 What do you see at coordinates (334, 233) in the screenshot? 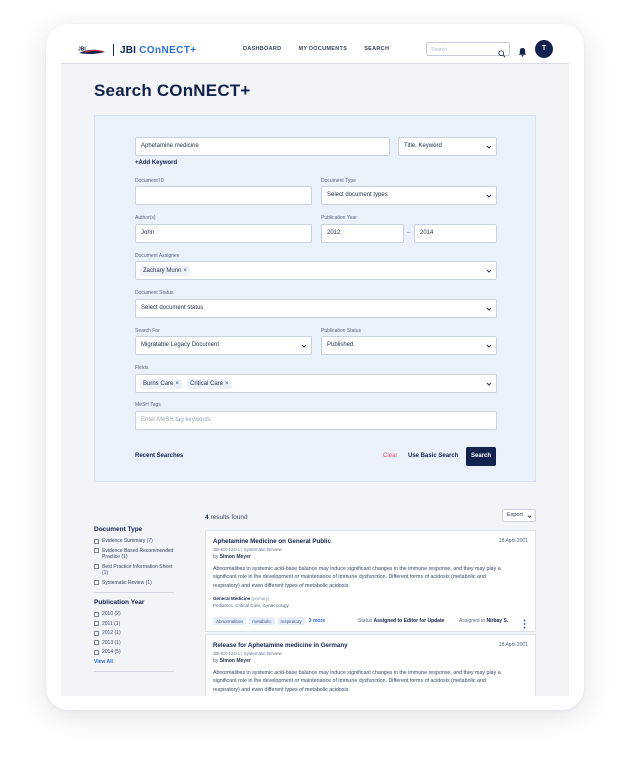
I see `pub-year-from-value: 2012` at bounding box center [334, 233].